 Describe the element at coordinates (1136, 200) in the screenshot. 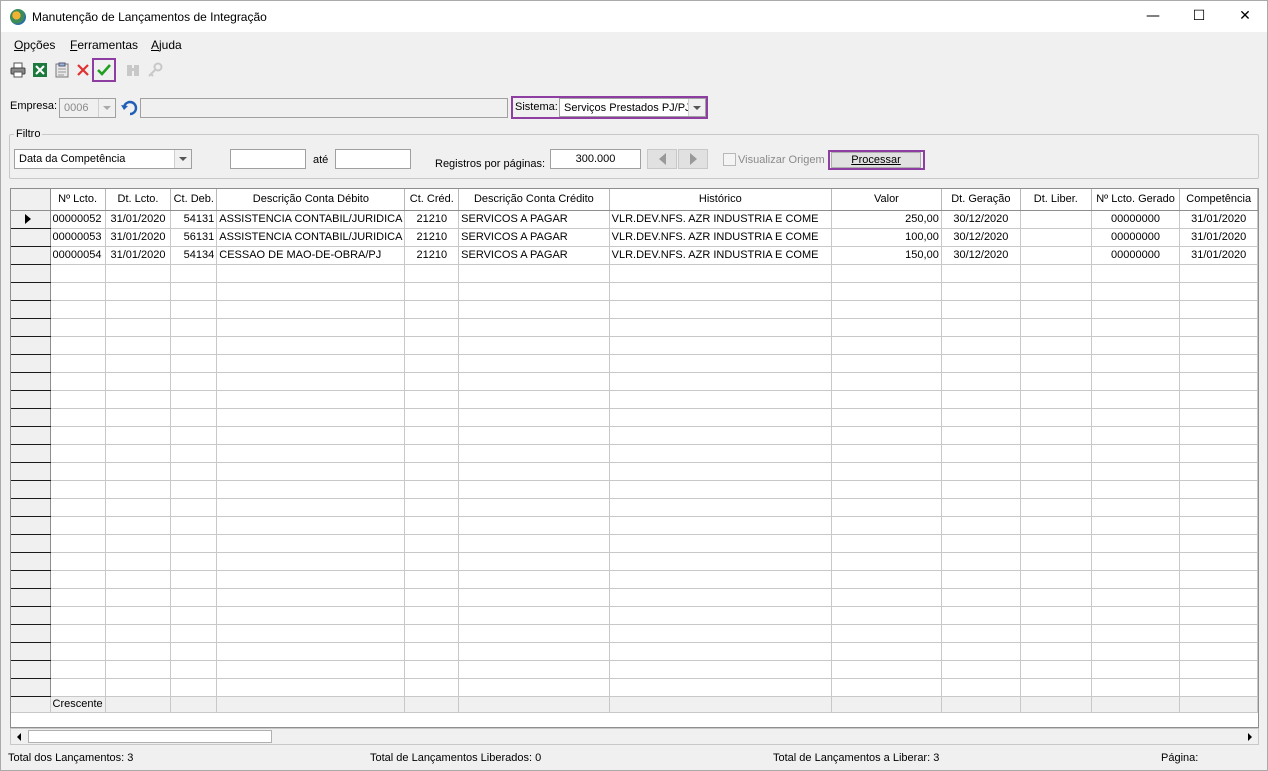

I see `column-header: Nº Lcto. Gerado` at that location.